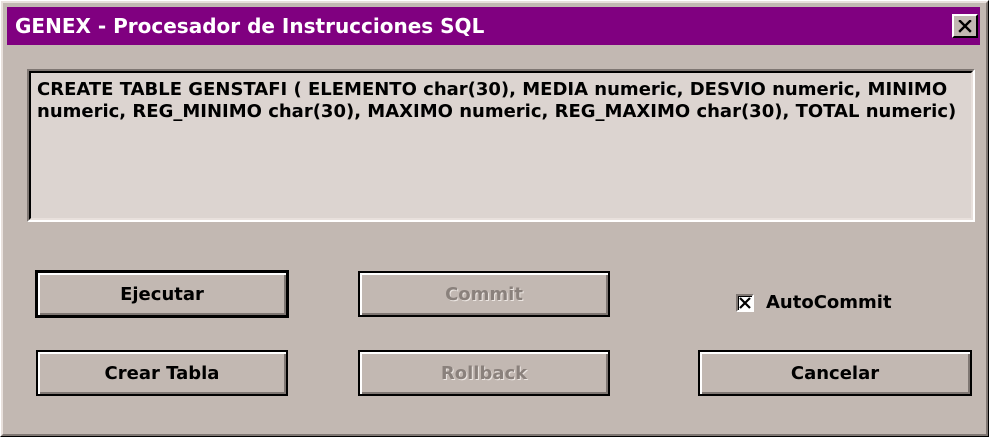 The height and width of the screenshot is (437, 989). I want to click on crear-tabla-button-label: Crear Tabla, so click(162, 373).